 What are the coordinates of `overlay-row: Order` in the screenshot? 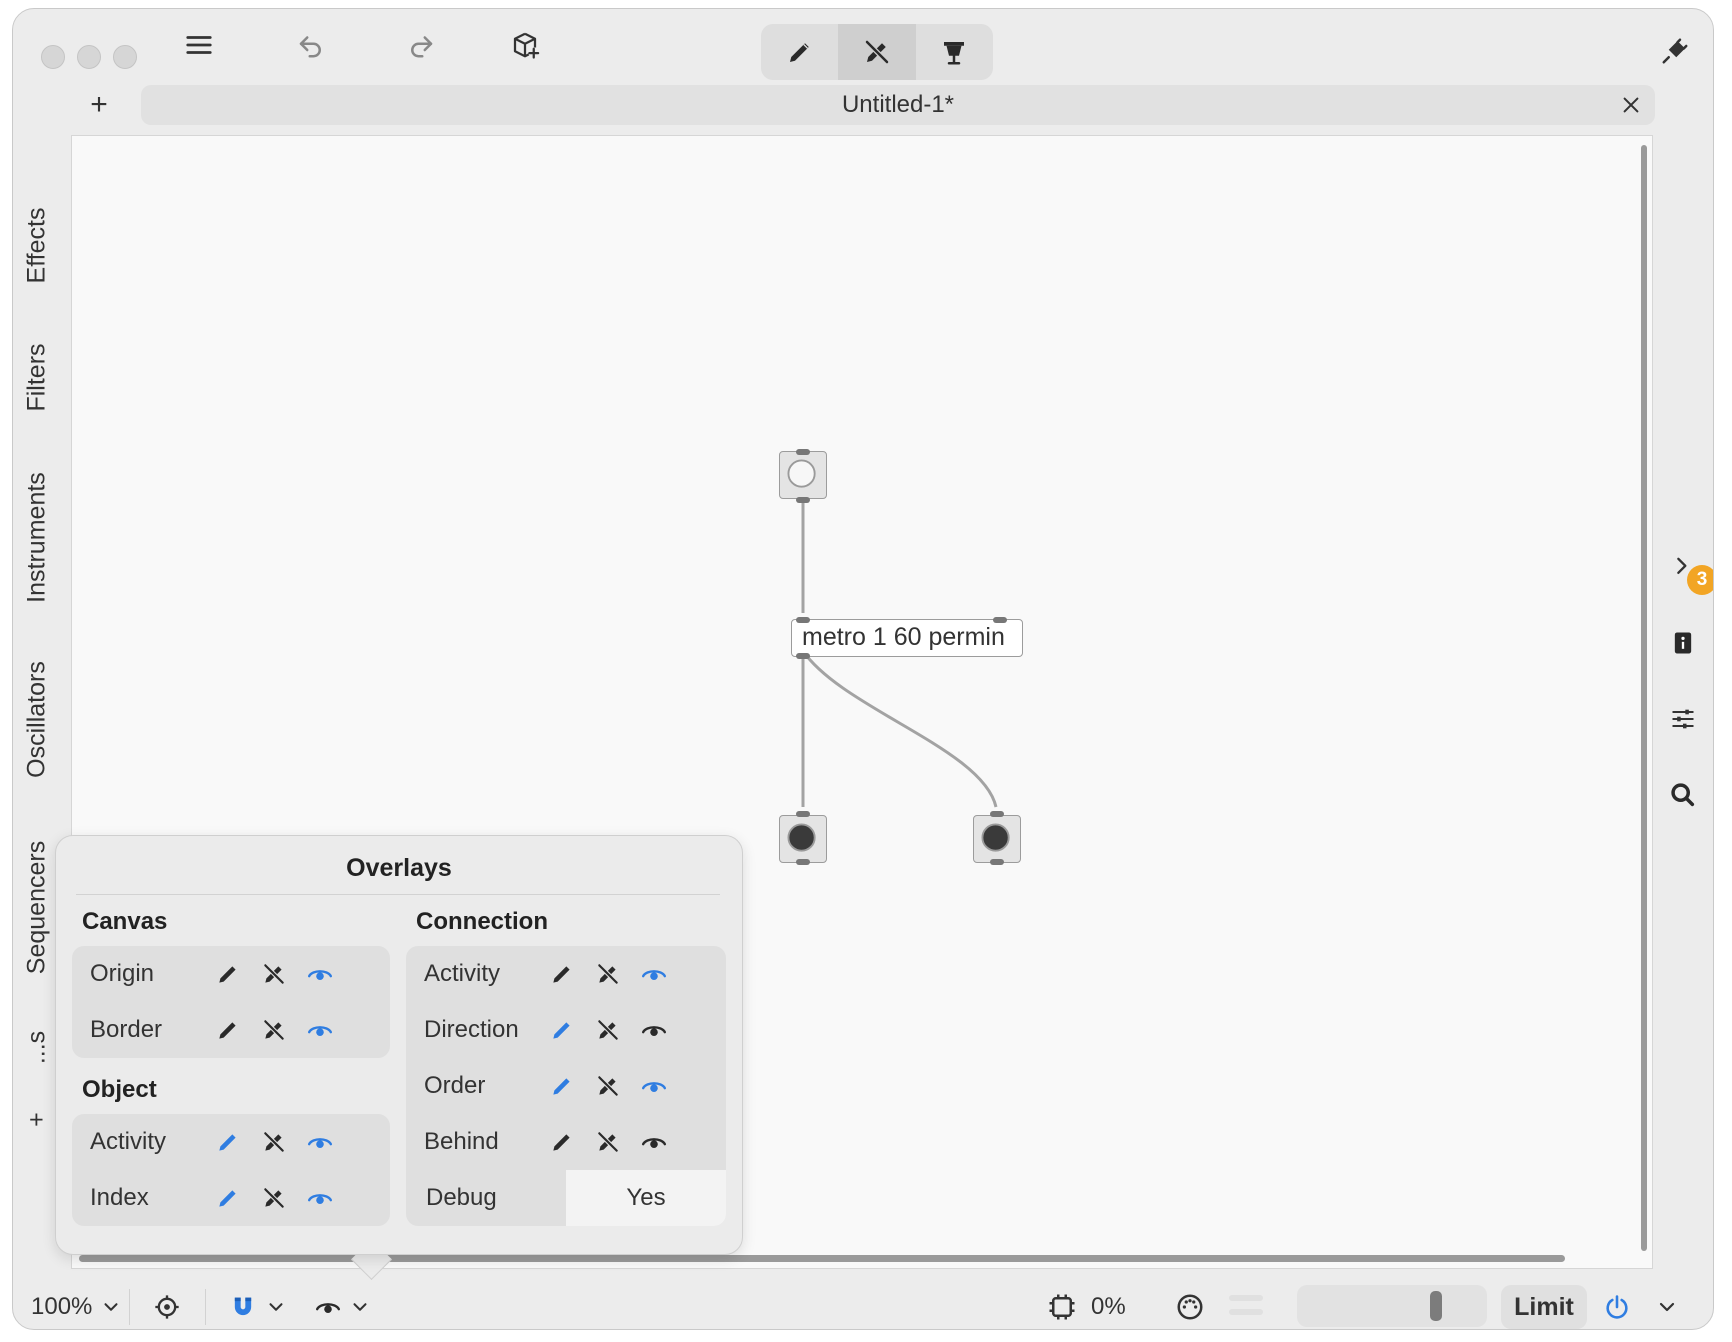 It's located at (566, 1086).